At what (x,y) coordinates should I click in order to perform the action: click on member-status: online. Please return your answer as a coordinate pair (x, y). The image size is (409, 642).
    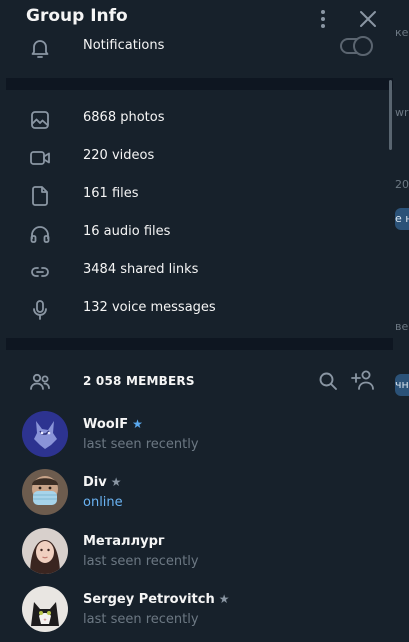
    Looking at the image, I should click on (103, 502).